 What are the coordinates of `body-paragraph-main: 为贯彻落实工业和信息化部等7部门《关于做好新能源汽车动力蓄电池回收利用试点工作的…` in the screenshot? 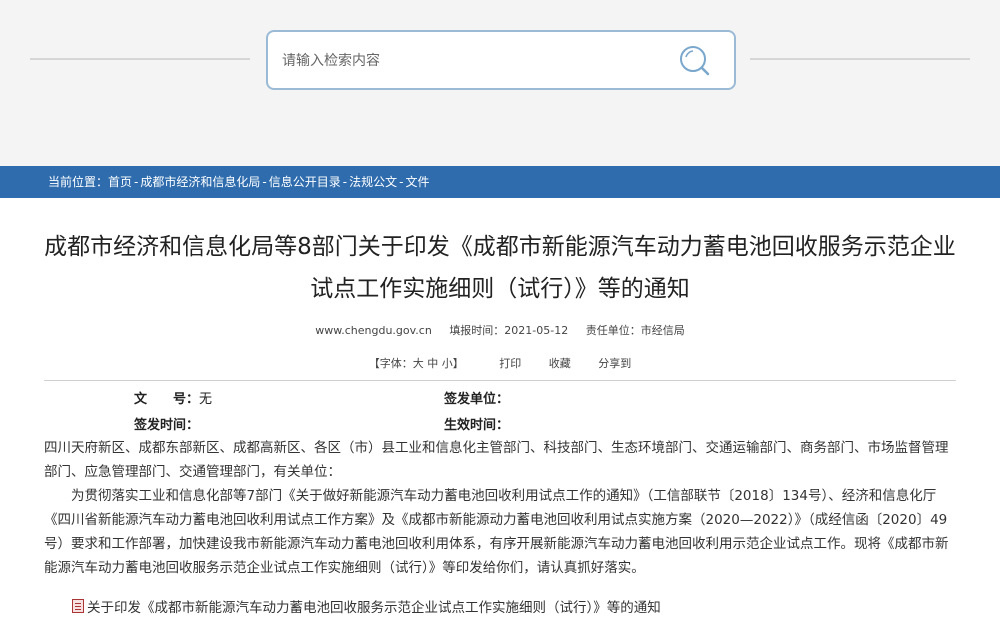 It's located at (496, 532).